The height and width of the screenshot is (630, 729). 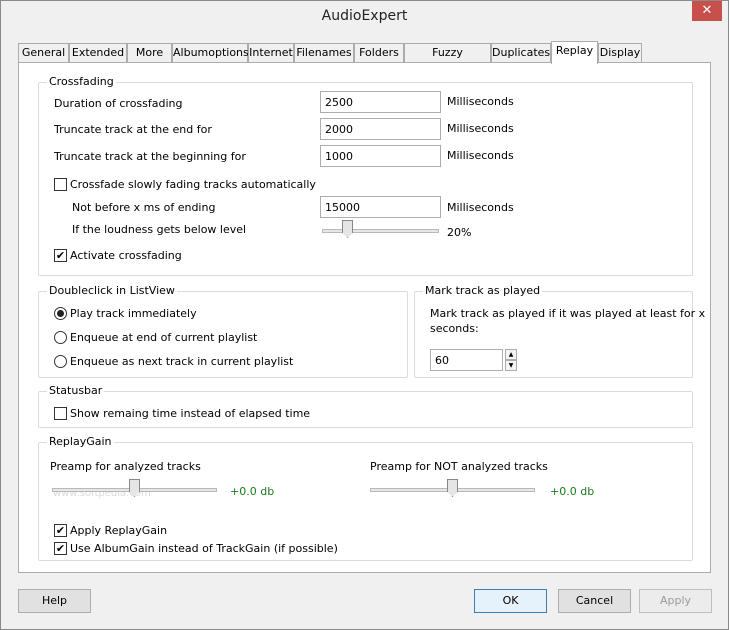 I want to click on radio-enqueue-end-label: Enqueue at end of current playlist, so click(x=164, y=337).